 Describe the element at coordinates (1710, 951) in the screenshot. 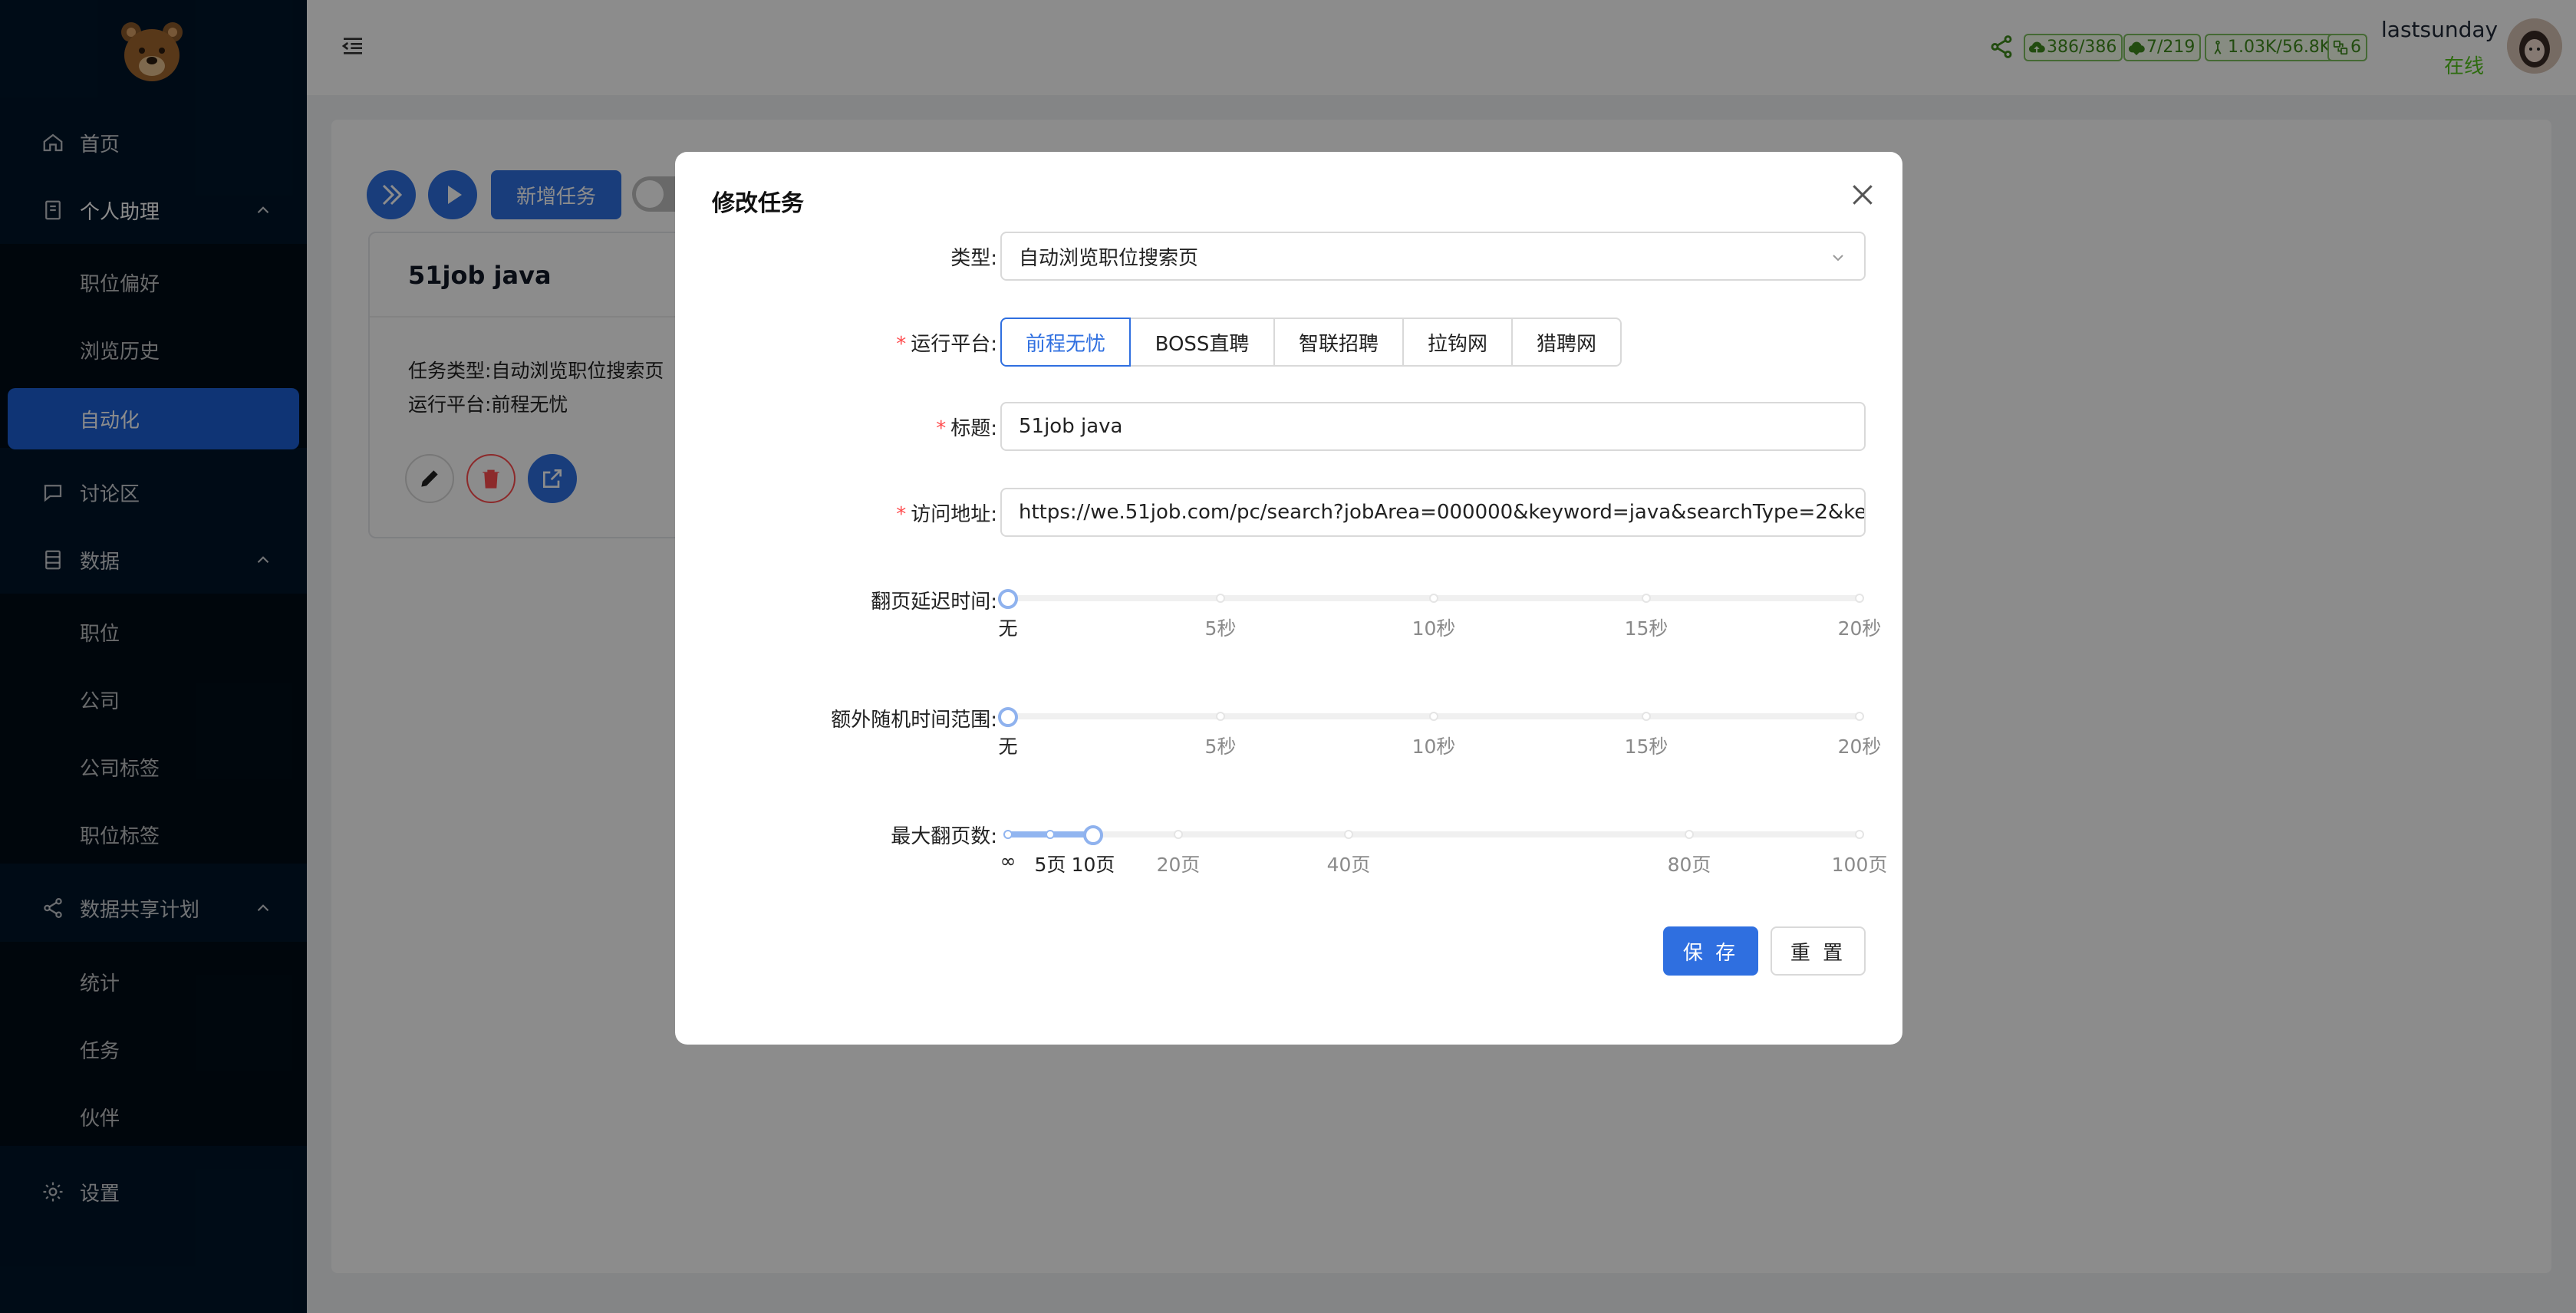

I see `save-button: 保 存` at that location.